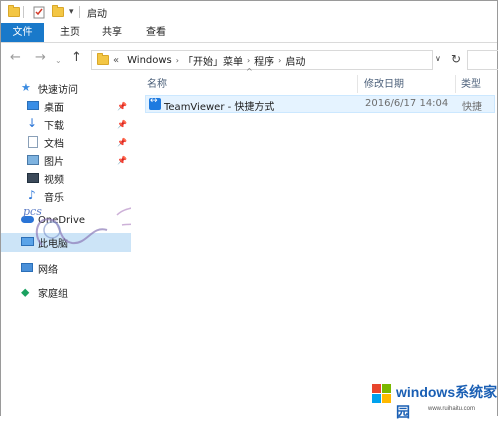 Image resolution: width=500 pixels, height=422 pixels. I want to click on nav-label: 图片, so click(54, 162).